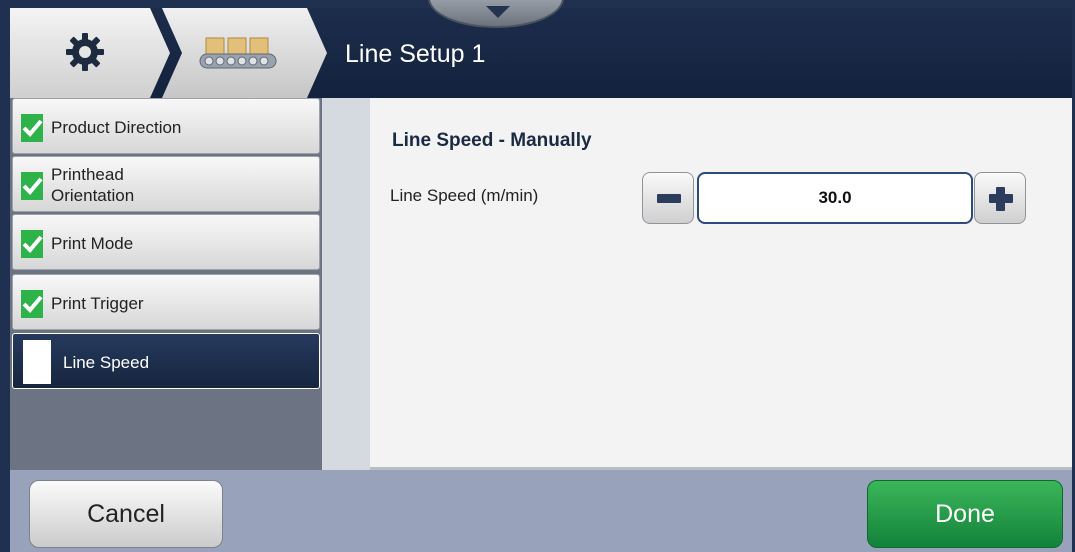  Describe the element at coordinates (85, 52) in the screenshot. I see `gear-icon` at that location.